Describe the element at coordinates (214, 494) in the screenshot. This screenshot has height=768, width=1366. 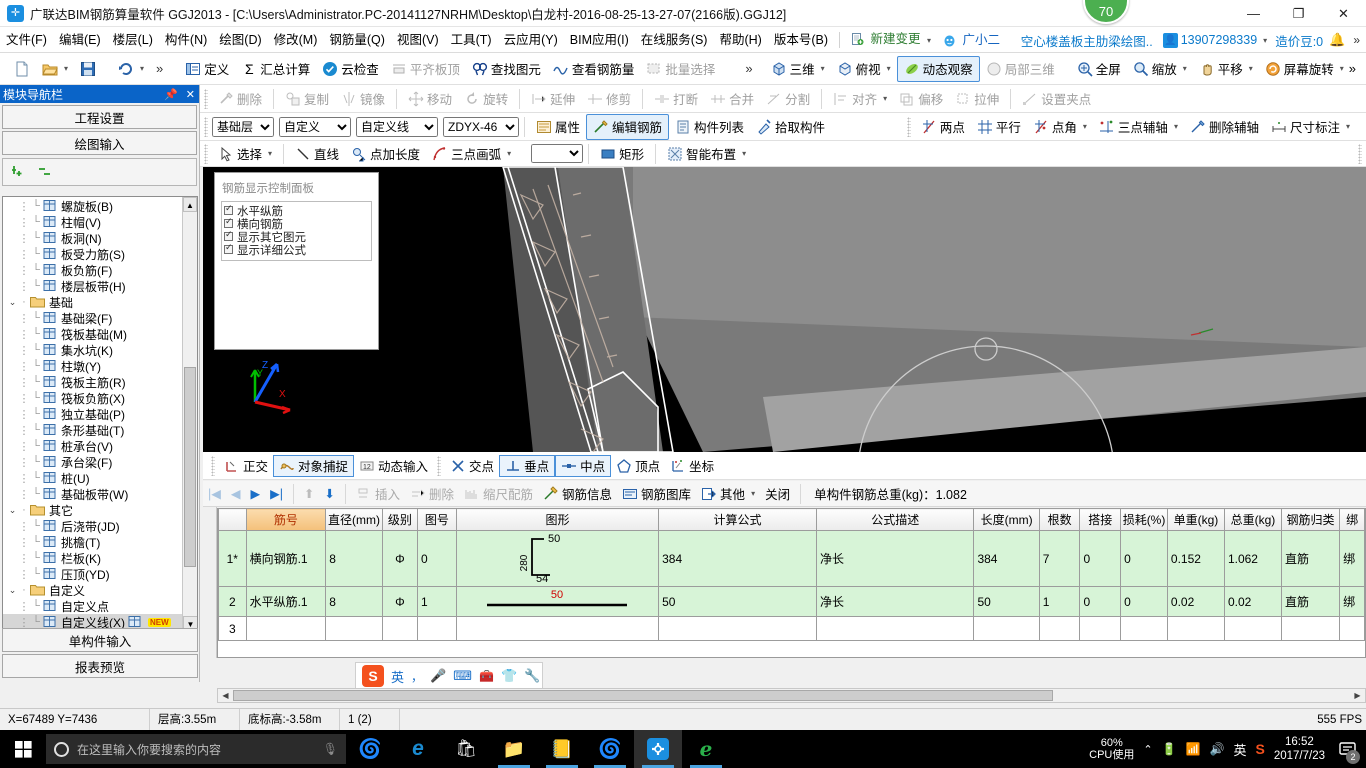
I see `first-record-button: |◀` at that location.